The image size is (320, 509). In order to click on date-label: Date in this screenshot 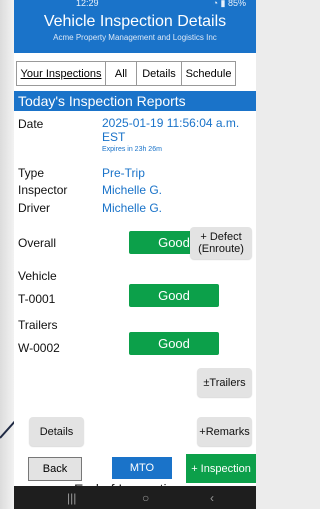, I will do `click(31, 124)`.